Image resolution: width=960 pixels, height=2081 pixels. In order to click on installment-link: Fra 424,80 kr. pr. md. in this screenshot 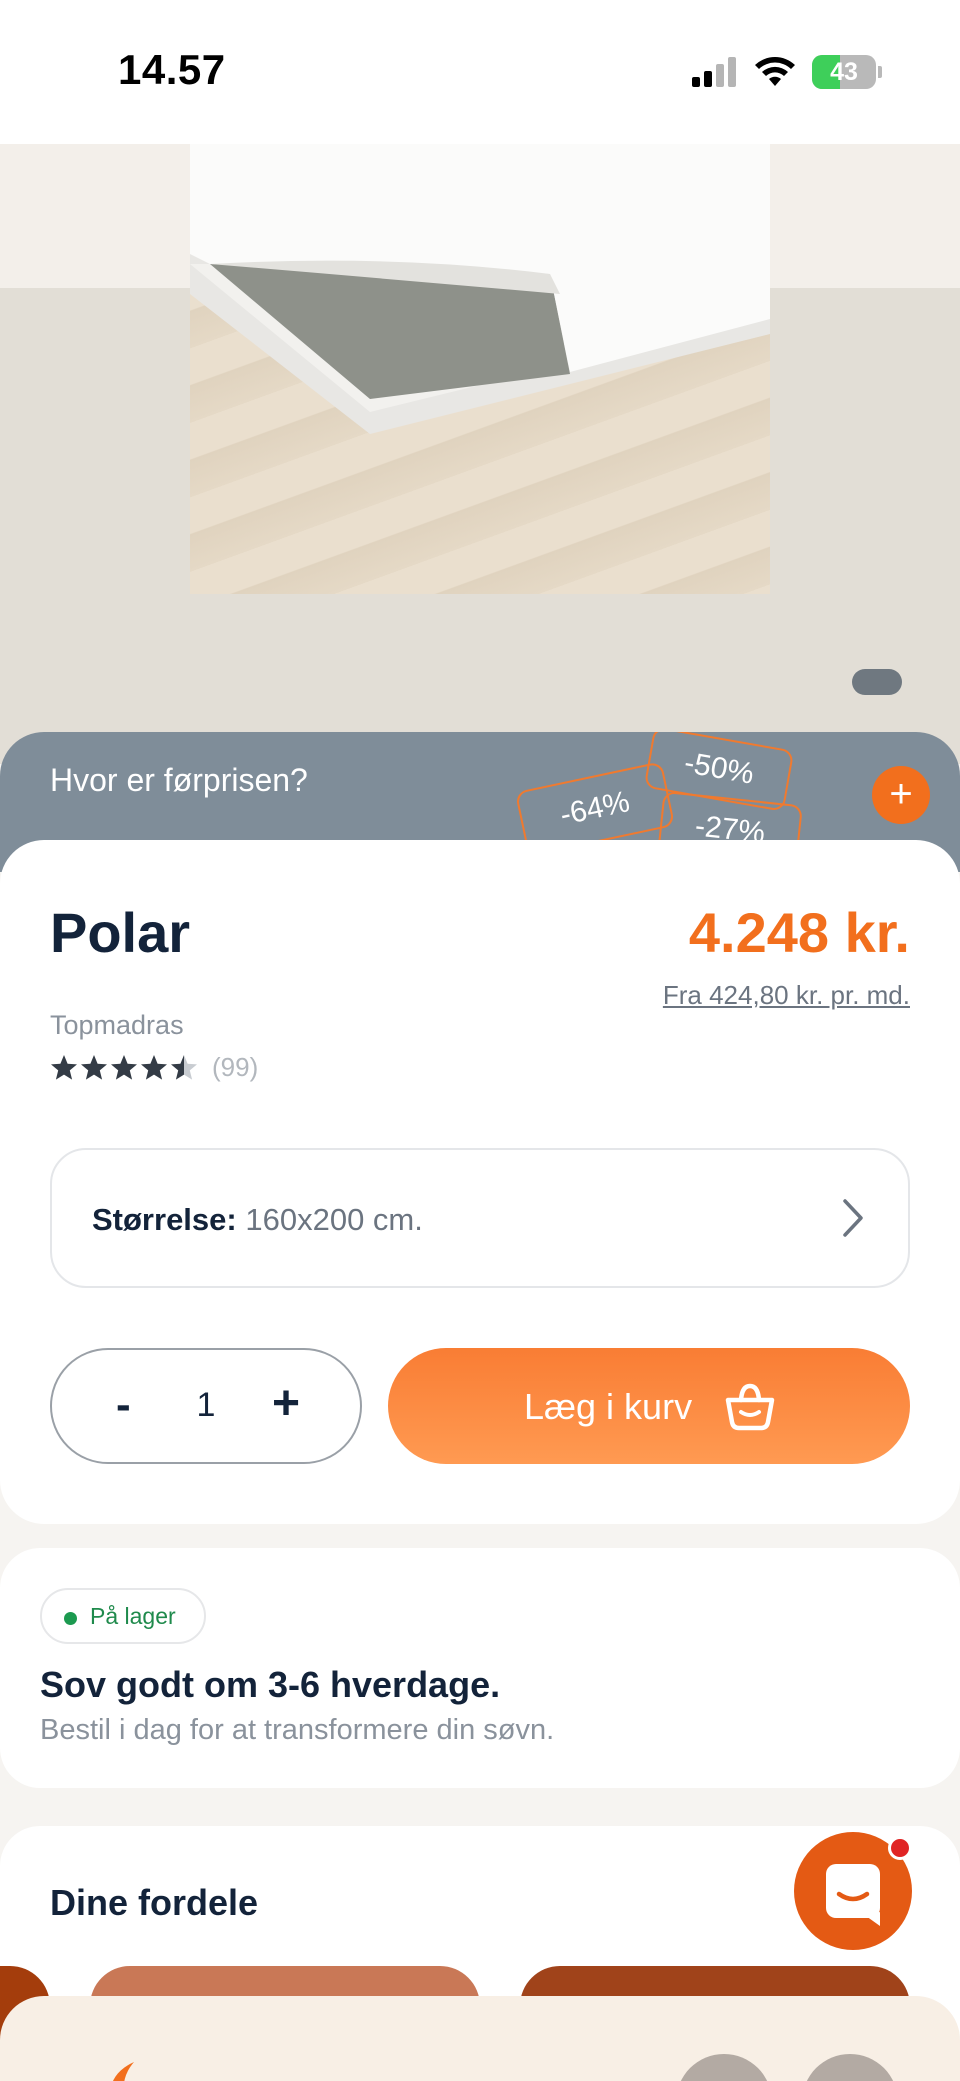, I will do `click(786, 995)`.